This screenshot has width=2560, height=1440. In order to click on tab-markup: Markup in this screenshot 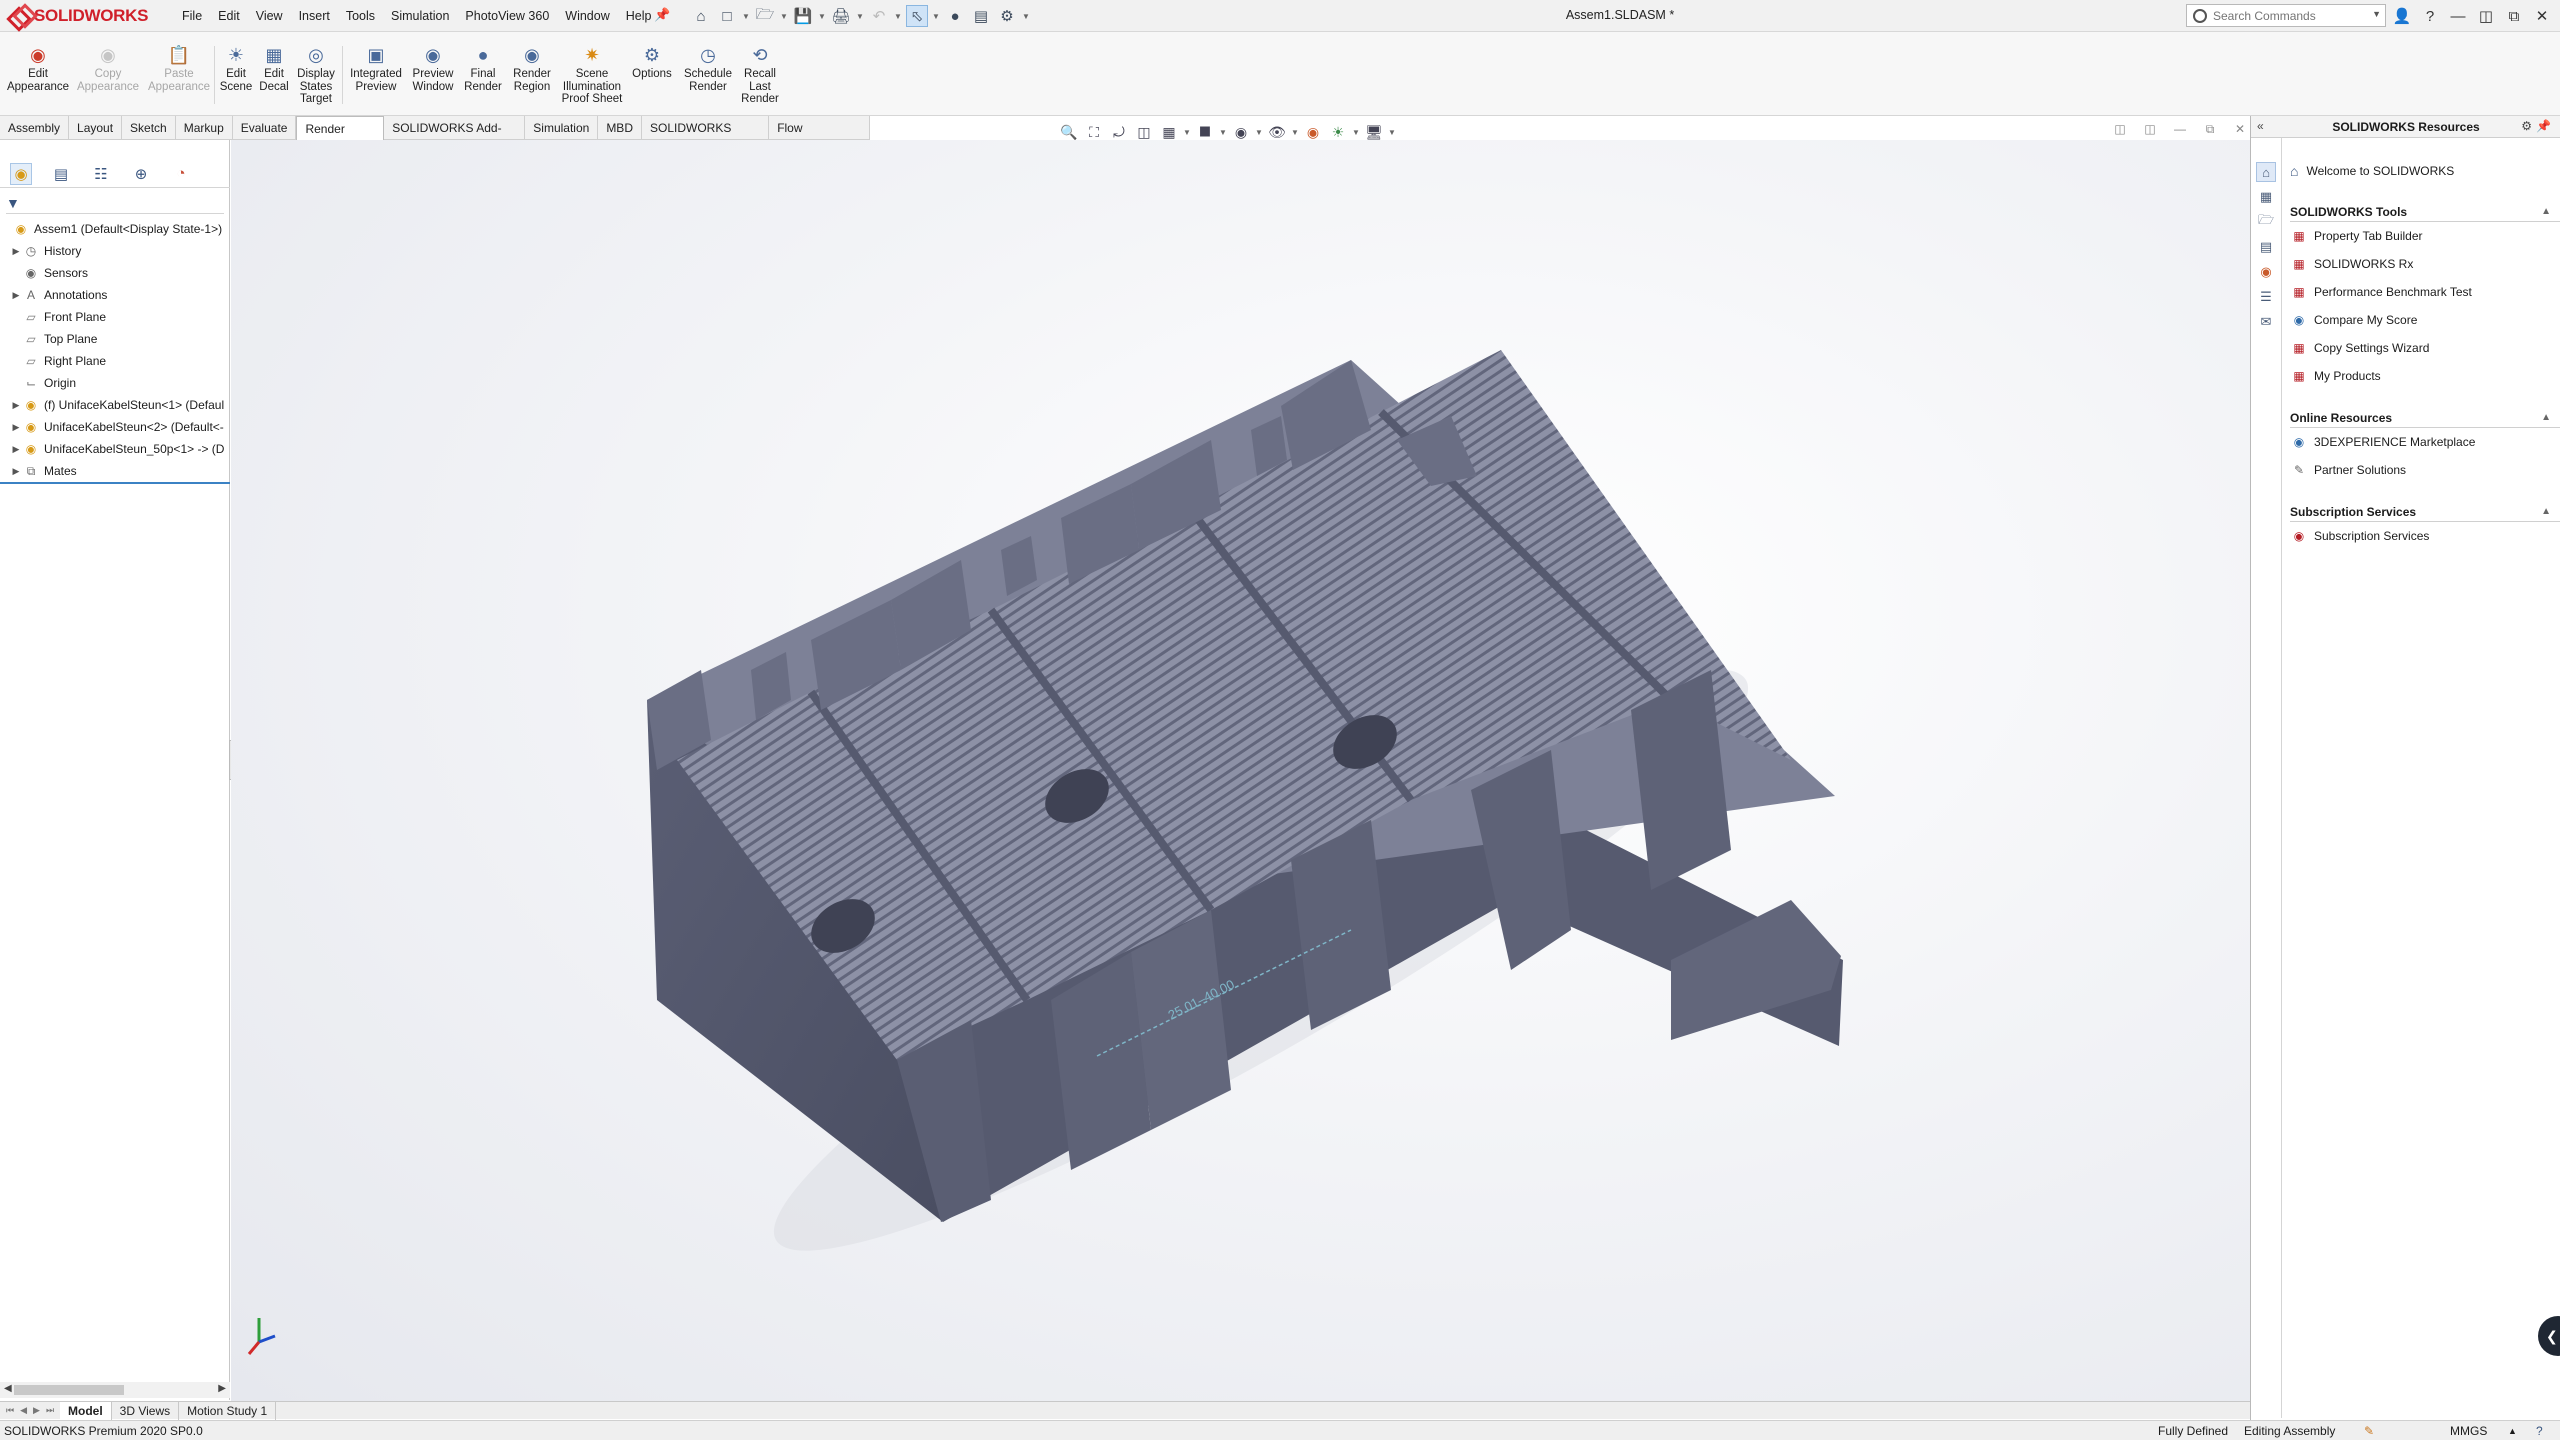, I will do `click(204, 128)`.